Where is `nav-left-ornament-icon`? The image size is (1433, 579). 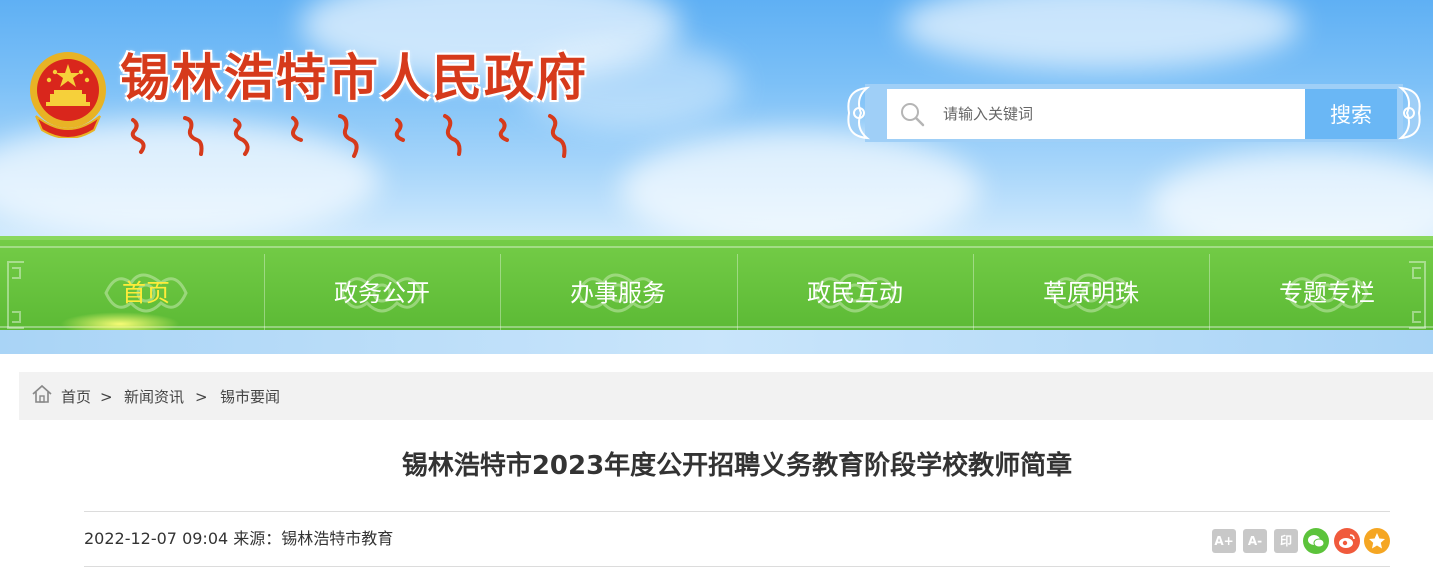 nav-left-ornament-icon is located at coordinates (15, 295).